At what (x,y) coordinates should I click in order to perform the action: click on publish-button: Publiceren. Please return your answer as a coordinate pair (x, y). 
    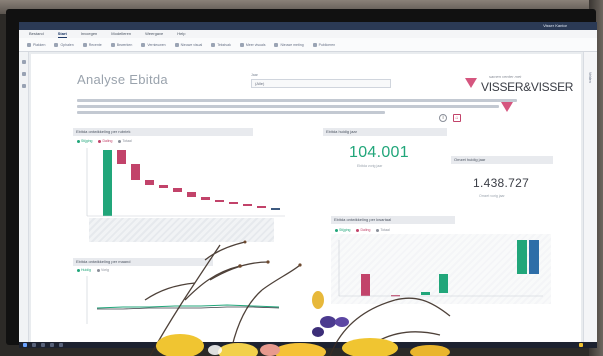
    Looking at the image, I should click on (323, 44).